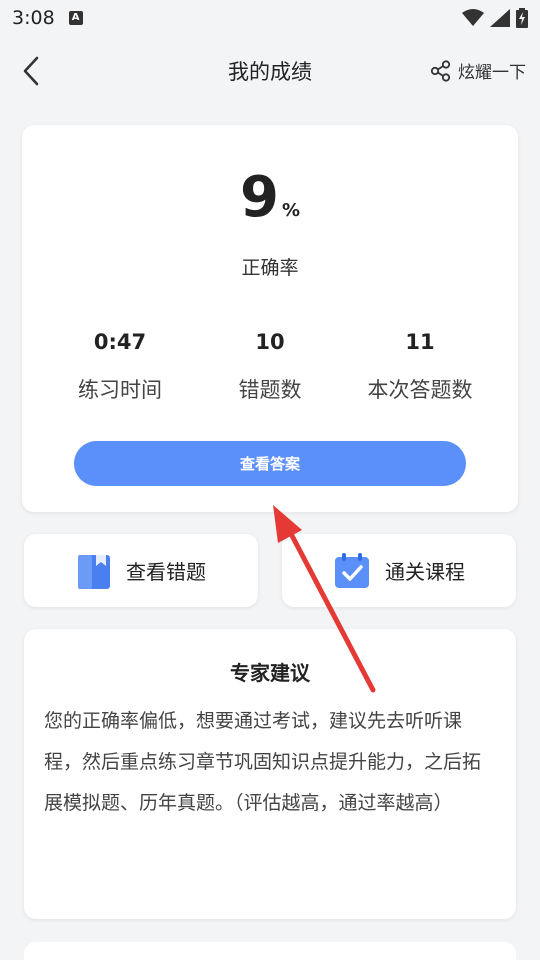 The width and height of the screenshot is (540, 960). I want to click on share-button: 炫耀一下, so click(478, 70).